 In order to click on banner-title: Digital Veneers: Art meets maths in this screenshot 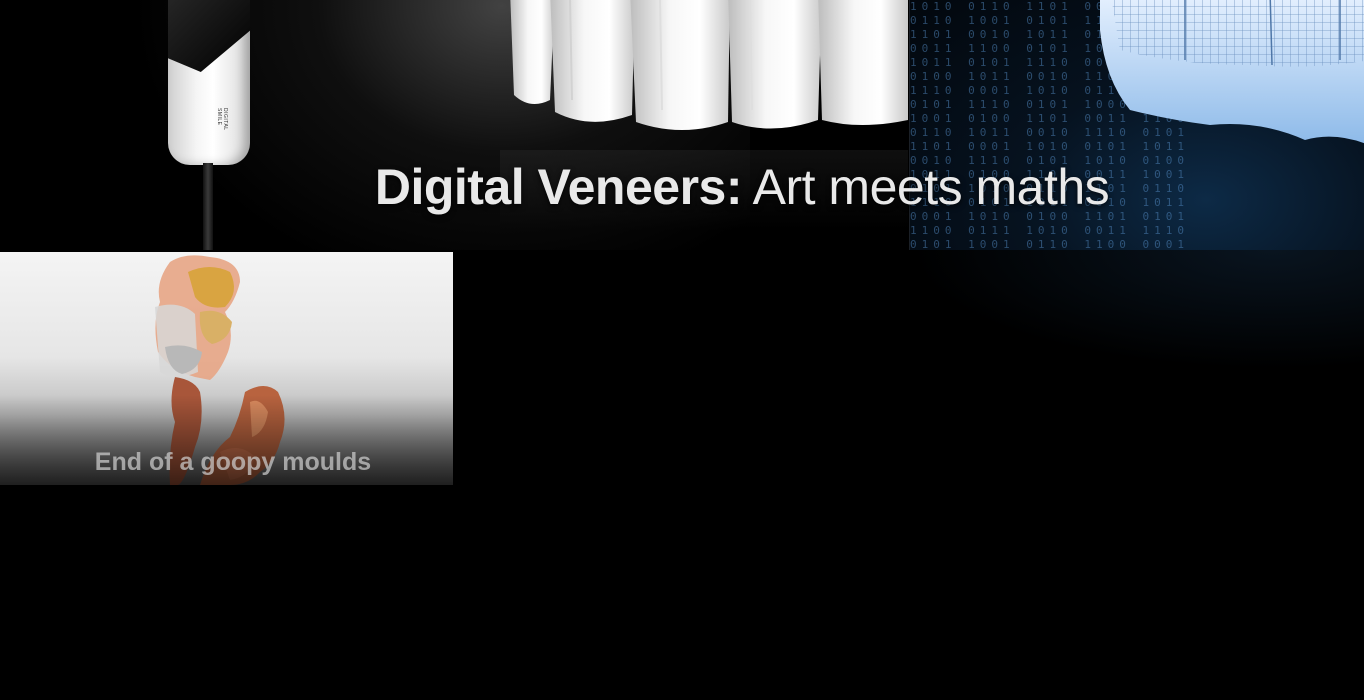, I will do `click(682, 187)`.